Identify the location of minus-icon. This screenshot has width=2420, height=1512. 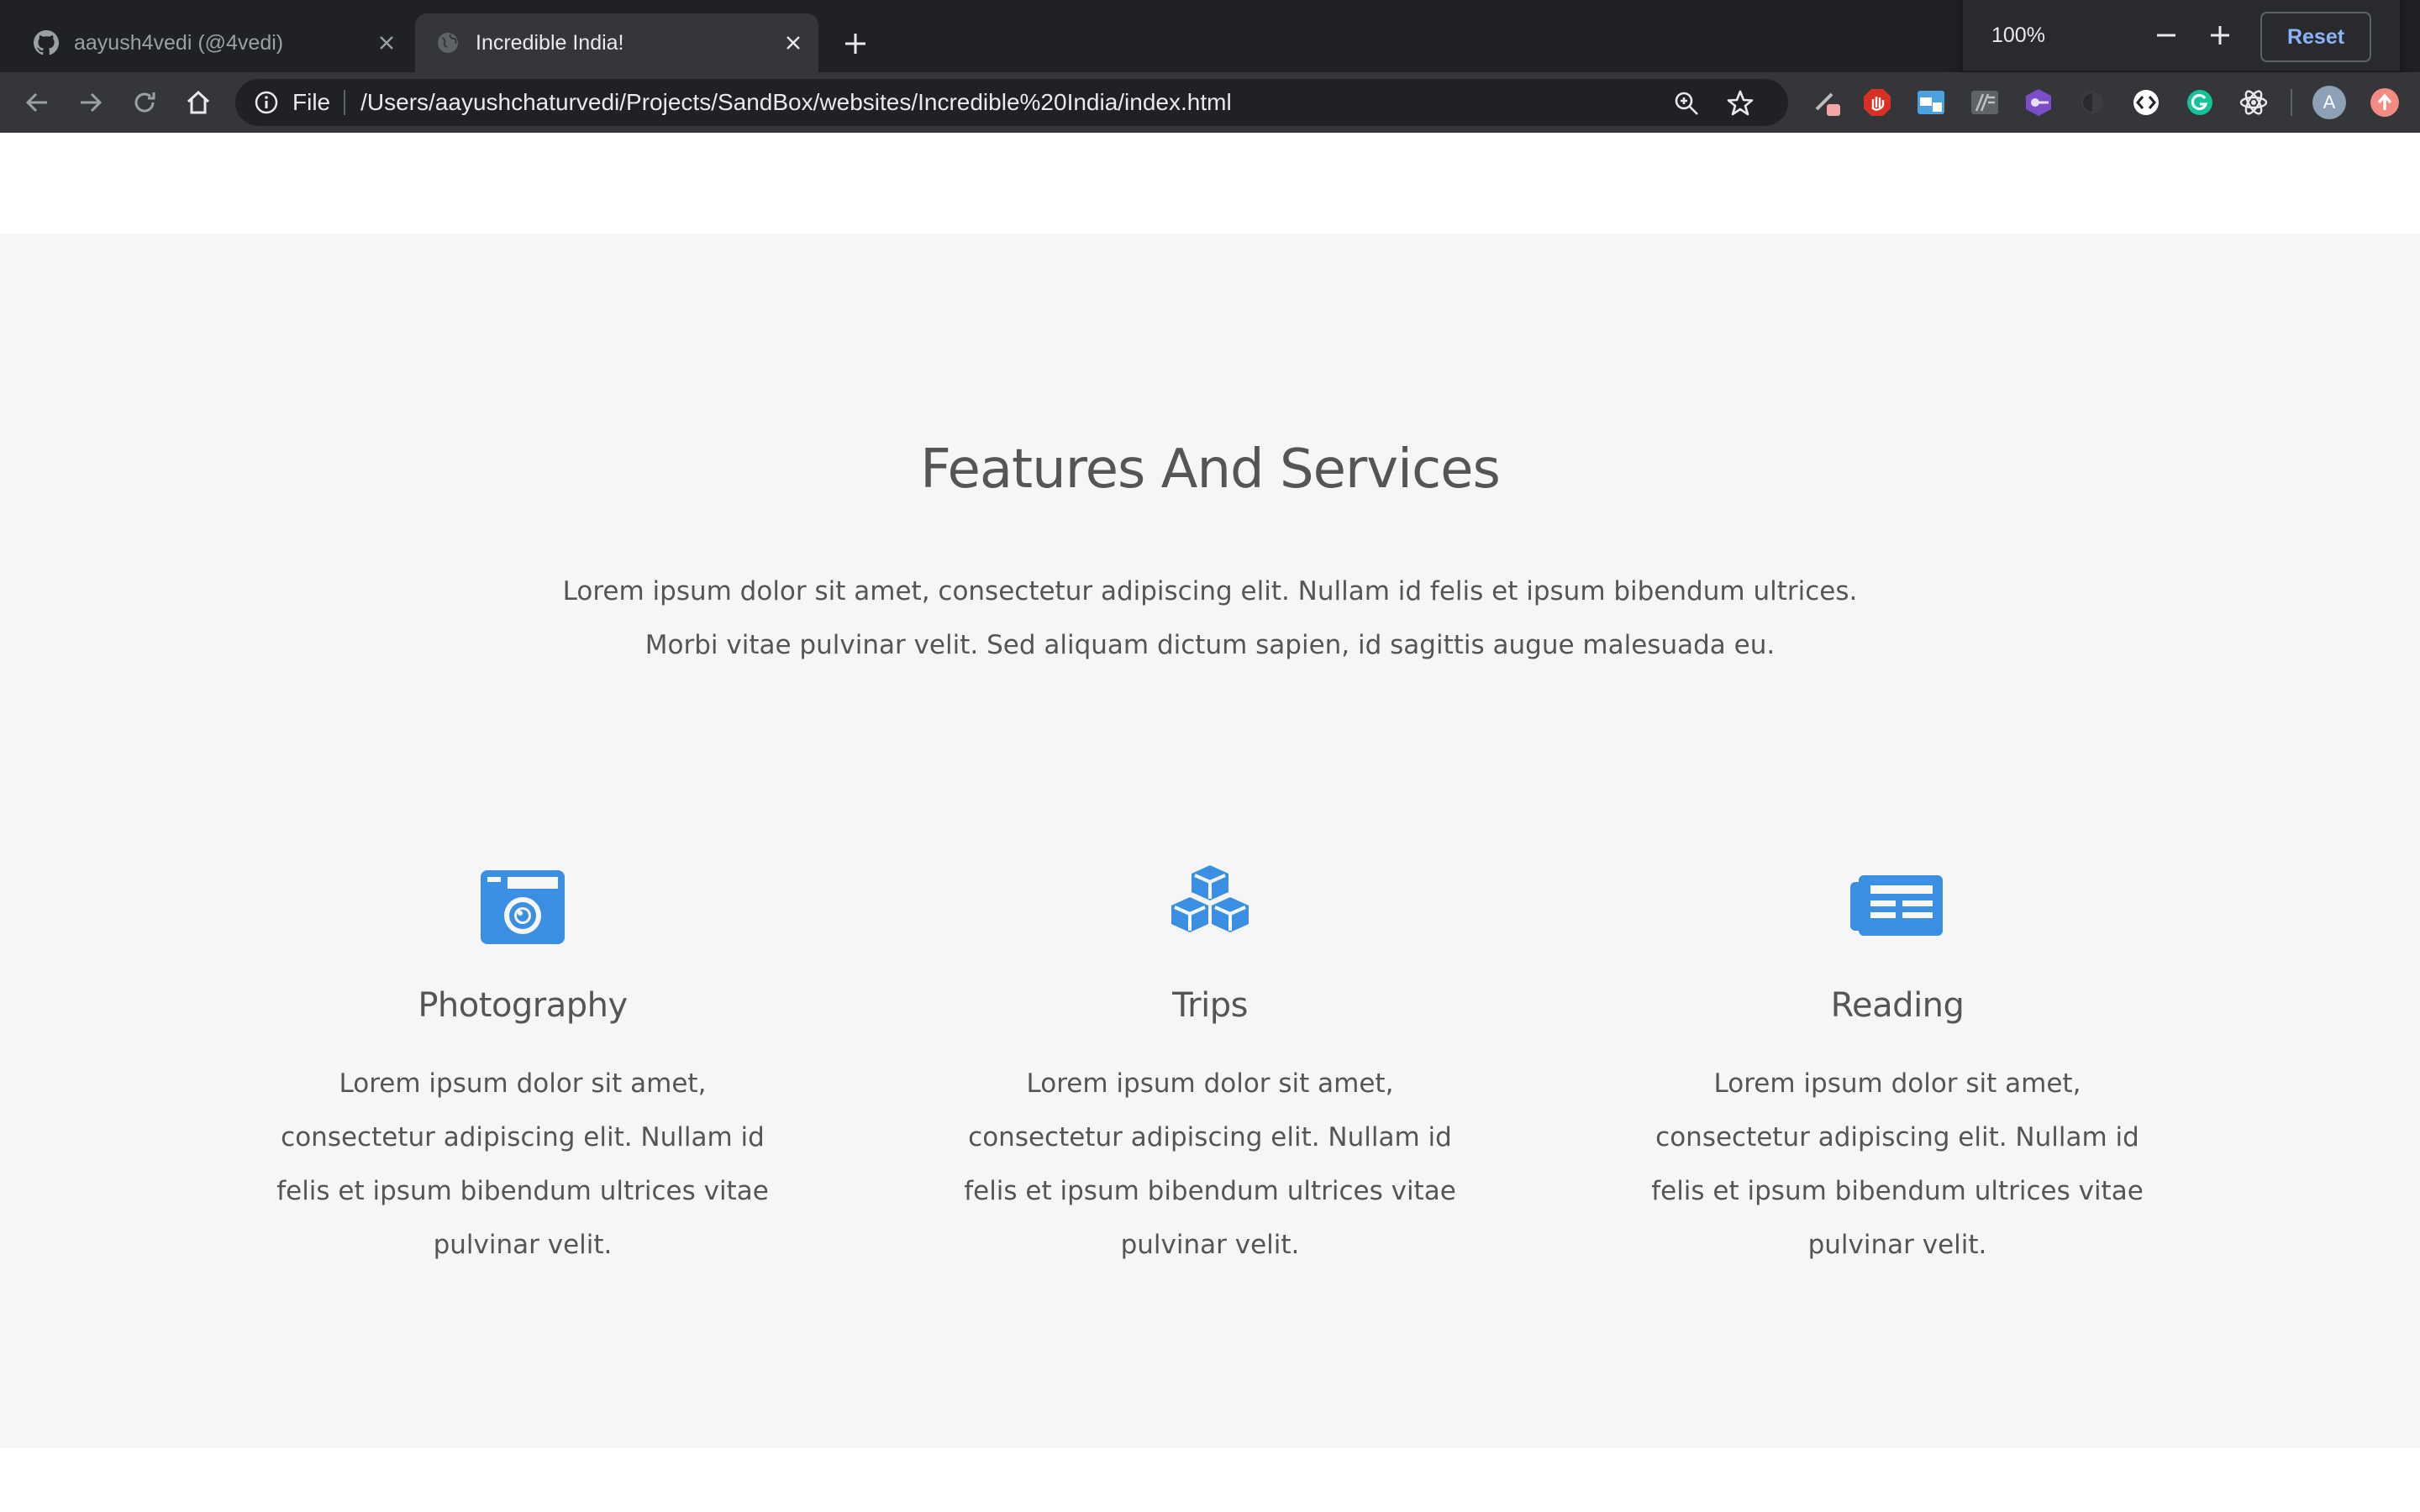
(2166, 35).